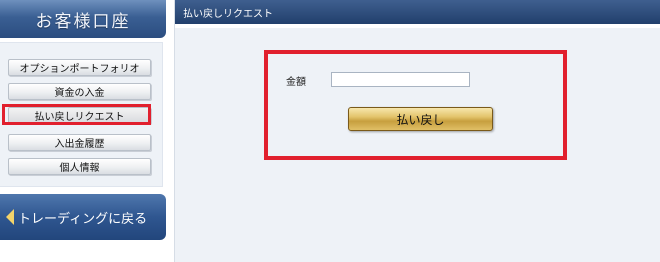 This screenshot has height=262, width=660. I want to click on amount-input, so click(400, 79).